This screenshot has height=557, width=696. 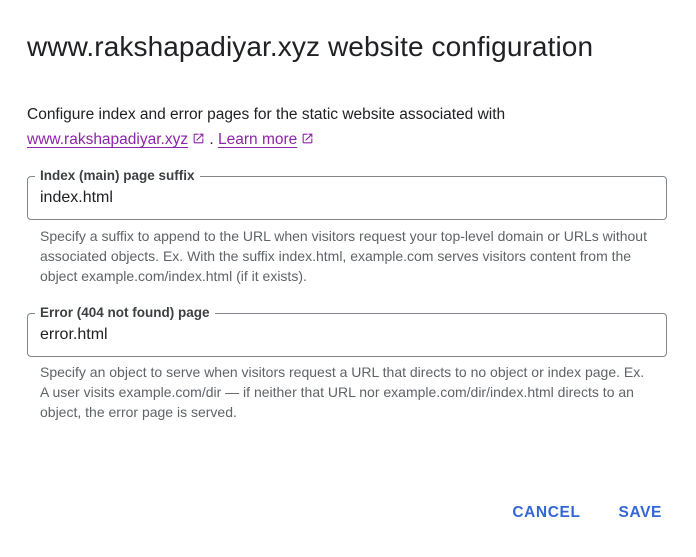 What do you see at coordinates (587, 513) in the screenshot?
I see `dialog-actions: CANCEL SAVE` at bounding box center [587, 513].